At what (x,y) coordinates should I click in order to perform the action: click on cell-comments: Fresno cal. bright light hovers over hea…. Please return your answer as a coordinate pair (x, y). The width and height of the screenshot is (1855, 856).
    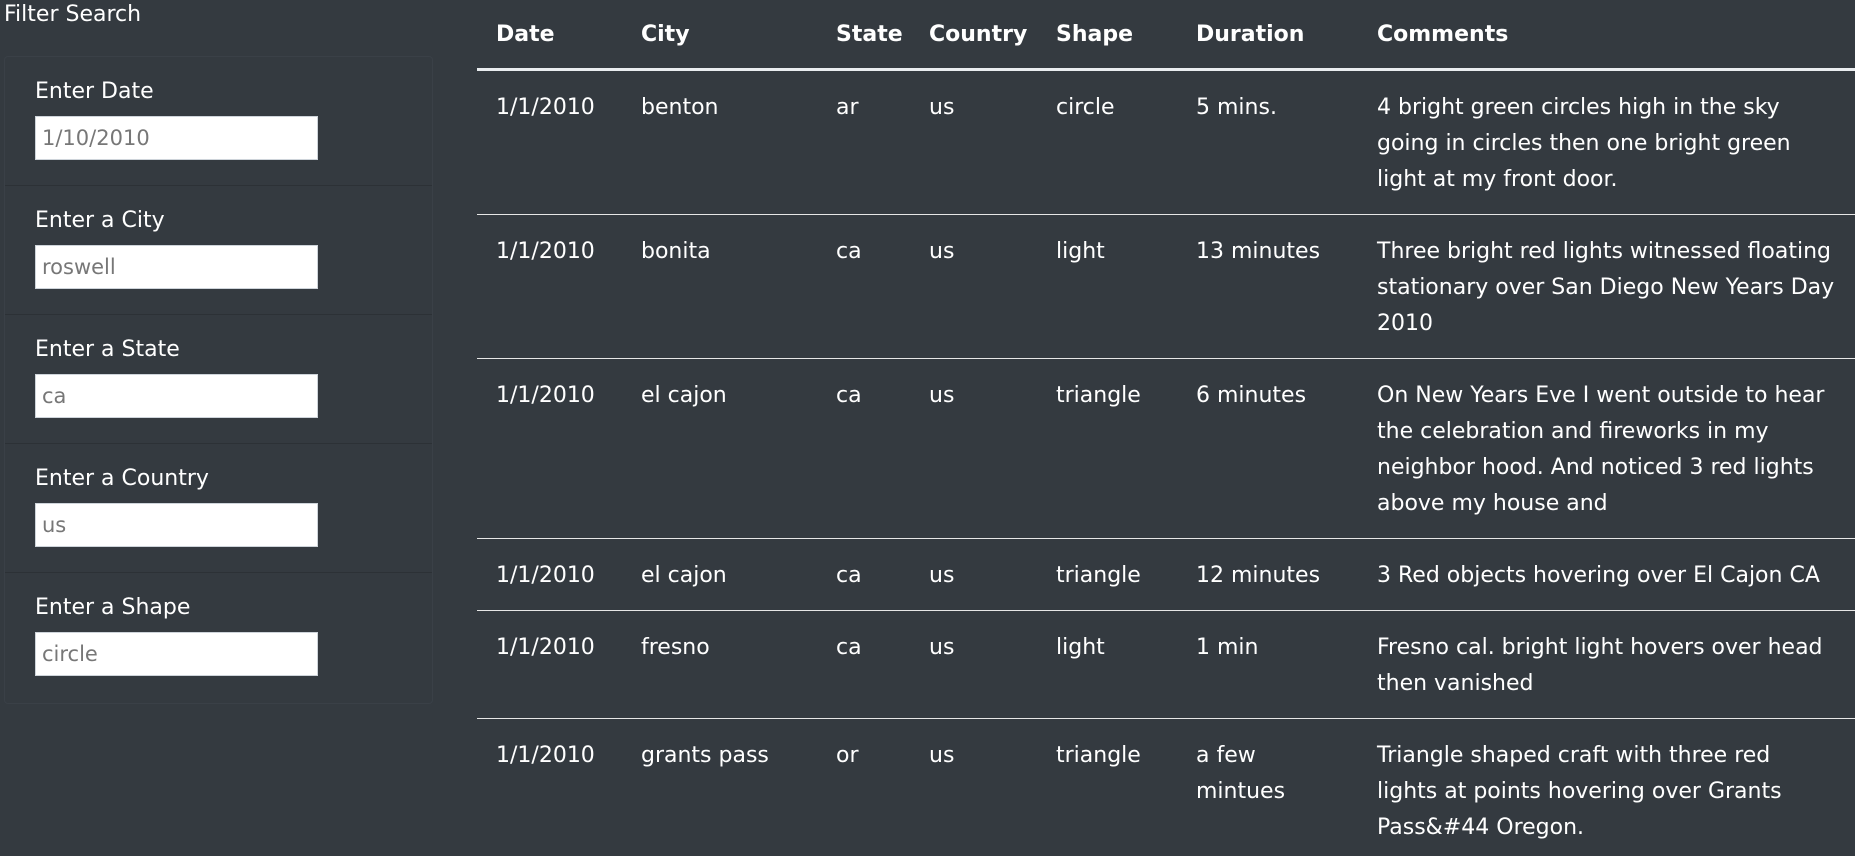
    Looking at the image, I should click on (1606, 664).